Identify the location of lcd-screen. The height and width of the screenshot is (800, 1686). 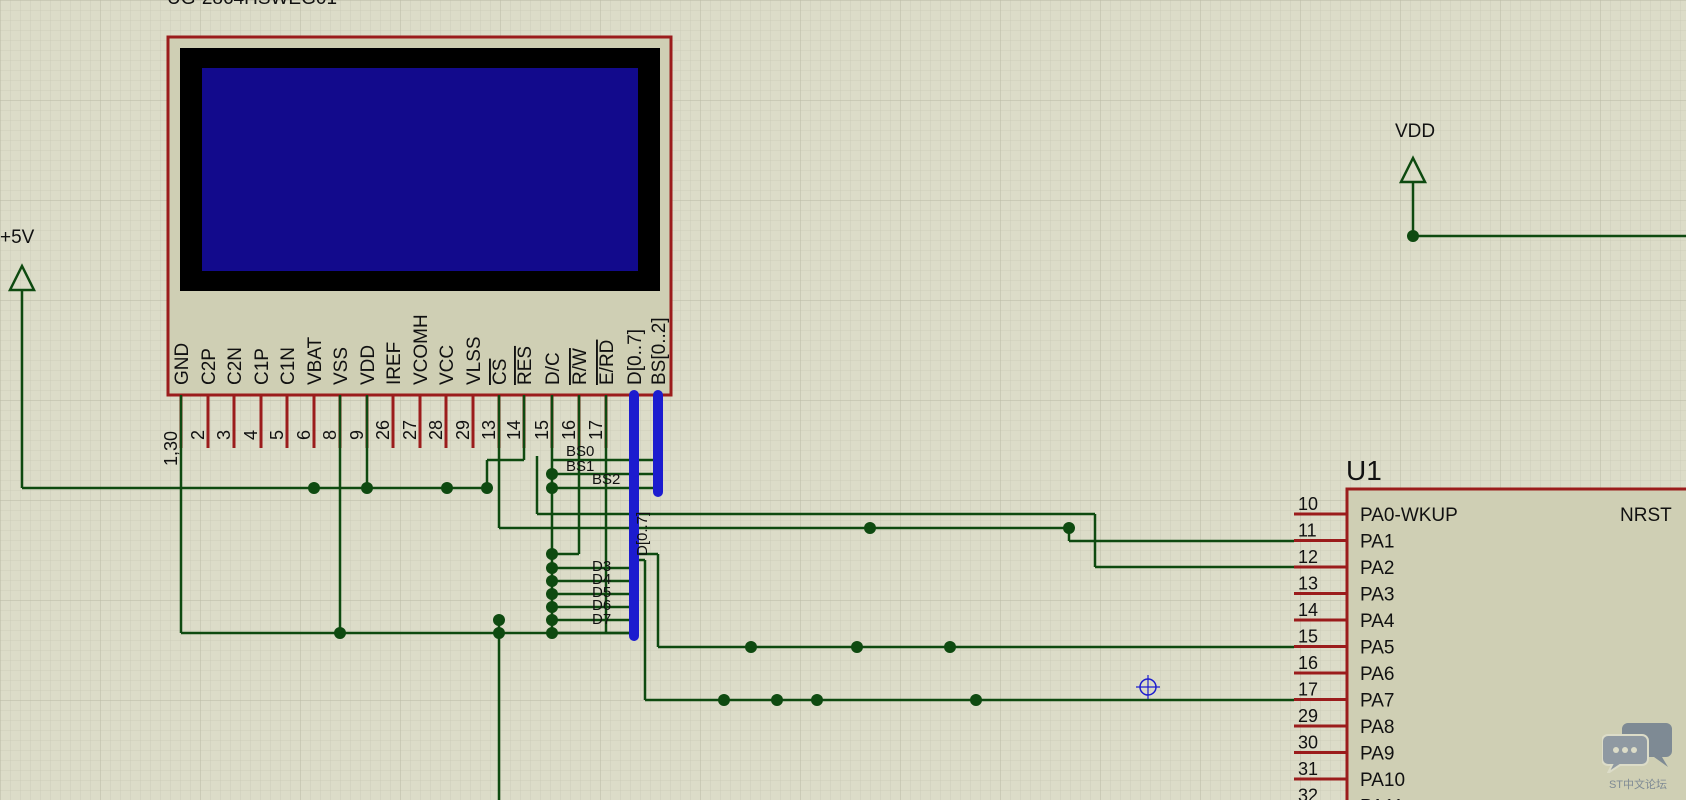
(420, 169).